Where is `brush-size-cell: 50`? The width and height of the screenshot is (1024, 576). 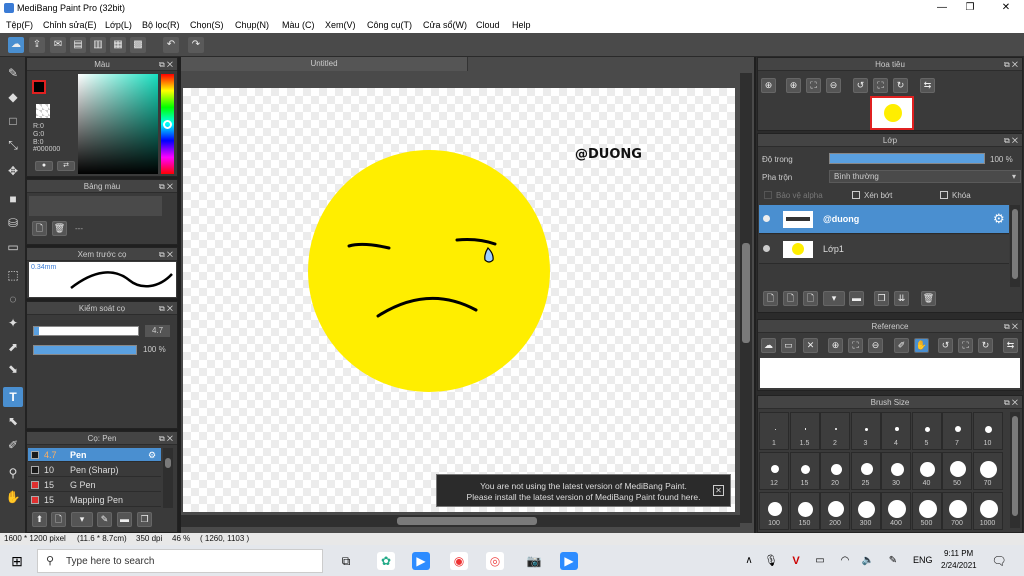
brush-size-cell: 50 is located at coordinates (957, 471).